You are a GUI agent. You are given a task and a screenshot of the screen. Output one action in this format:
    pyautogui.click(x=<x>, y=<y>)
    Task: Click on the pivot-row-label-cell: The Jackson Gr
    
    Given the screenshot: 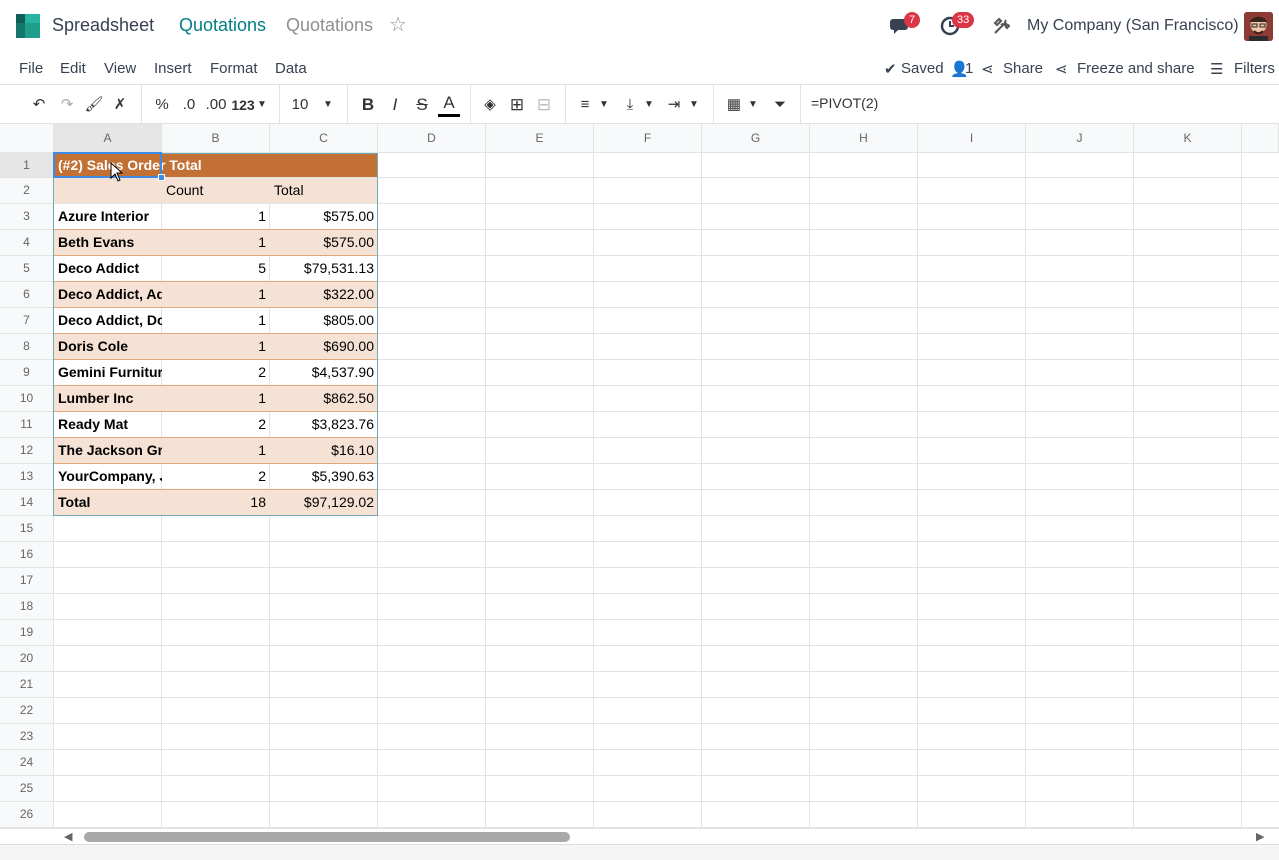 What is the action you would take?
    pyautogui.click(x=108, y=450)
    